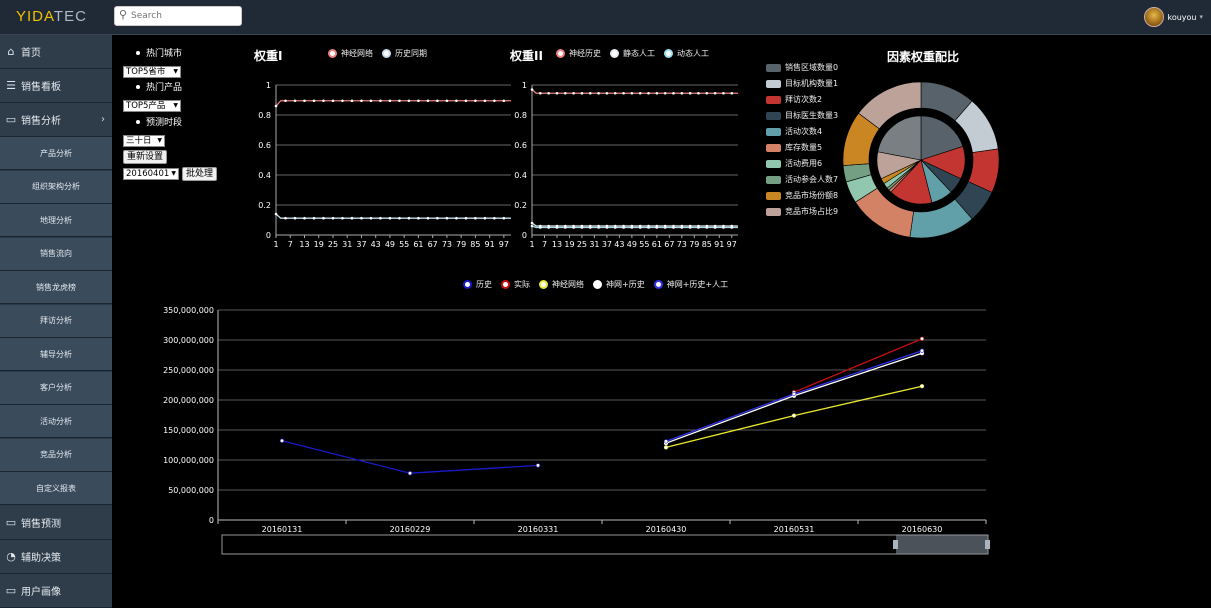 The image size is (1211, 608). I want to click on batch-button: 批处理, so click(200, 174).